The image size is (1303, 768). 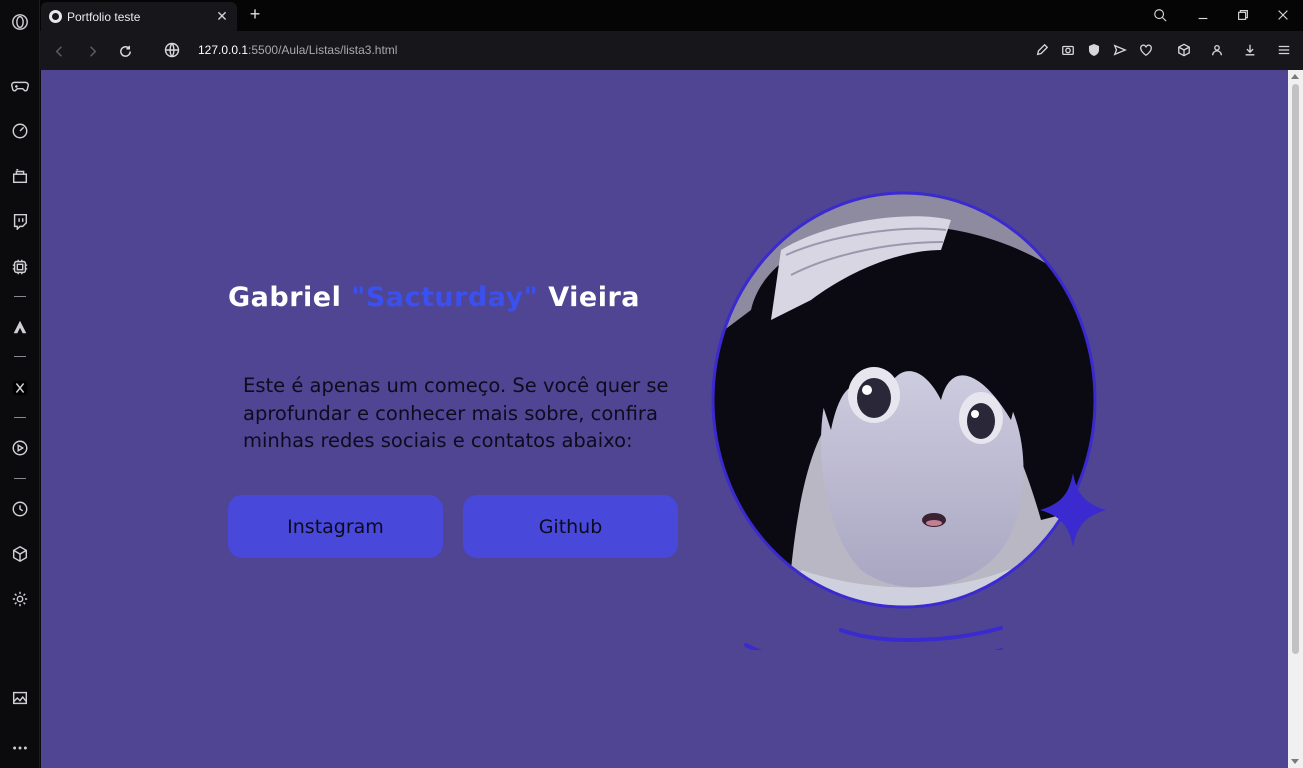 What do you see at coordinates (20, 599) in the screenshot?
I see `settings-icon` at bounding box center [20, 599].